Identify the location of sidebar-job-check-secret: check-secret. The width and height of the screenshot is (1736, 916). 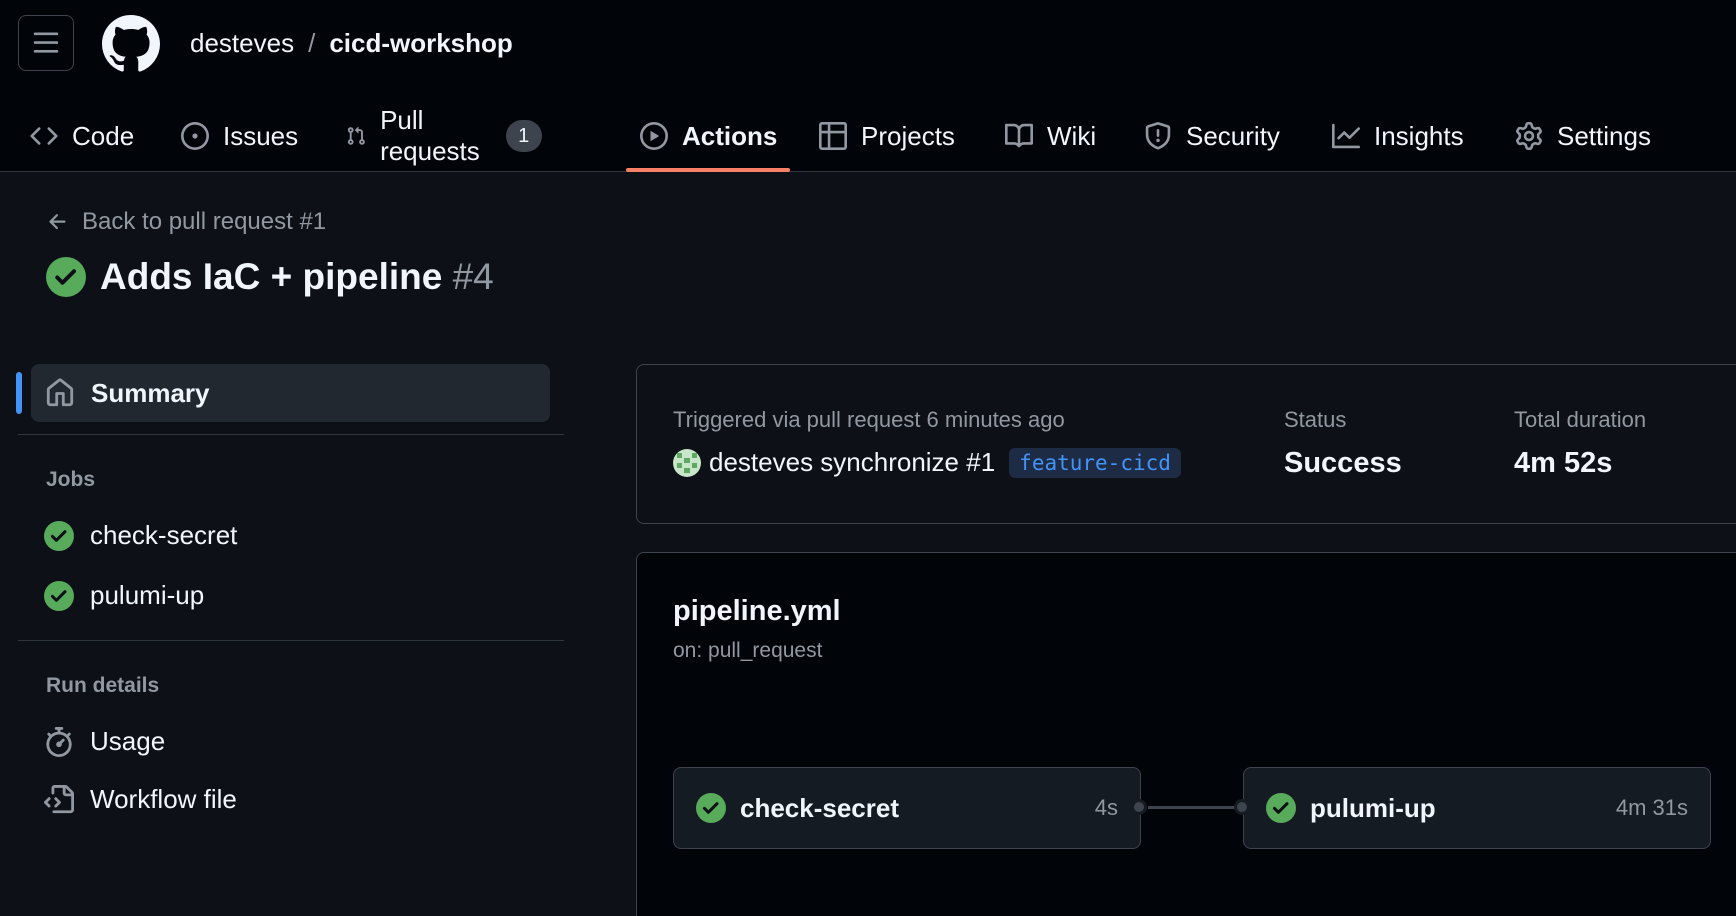
(140, 535).